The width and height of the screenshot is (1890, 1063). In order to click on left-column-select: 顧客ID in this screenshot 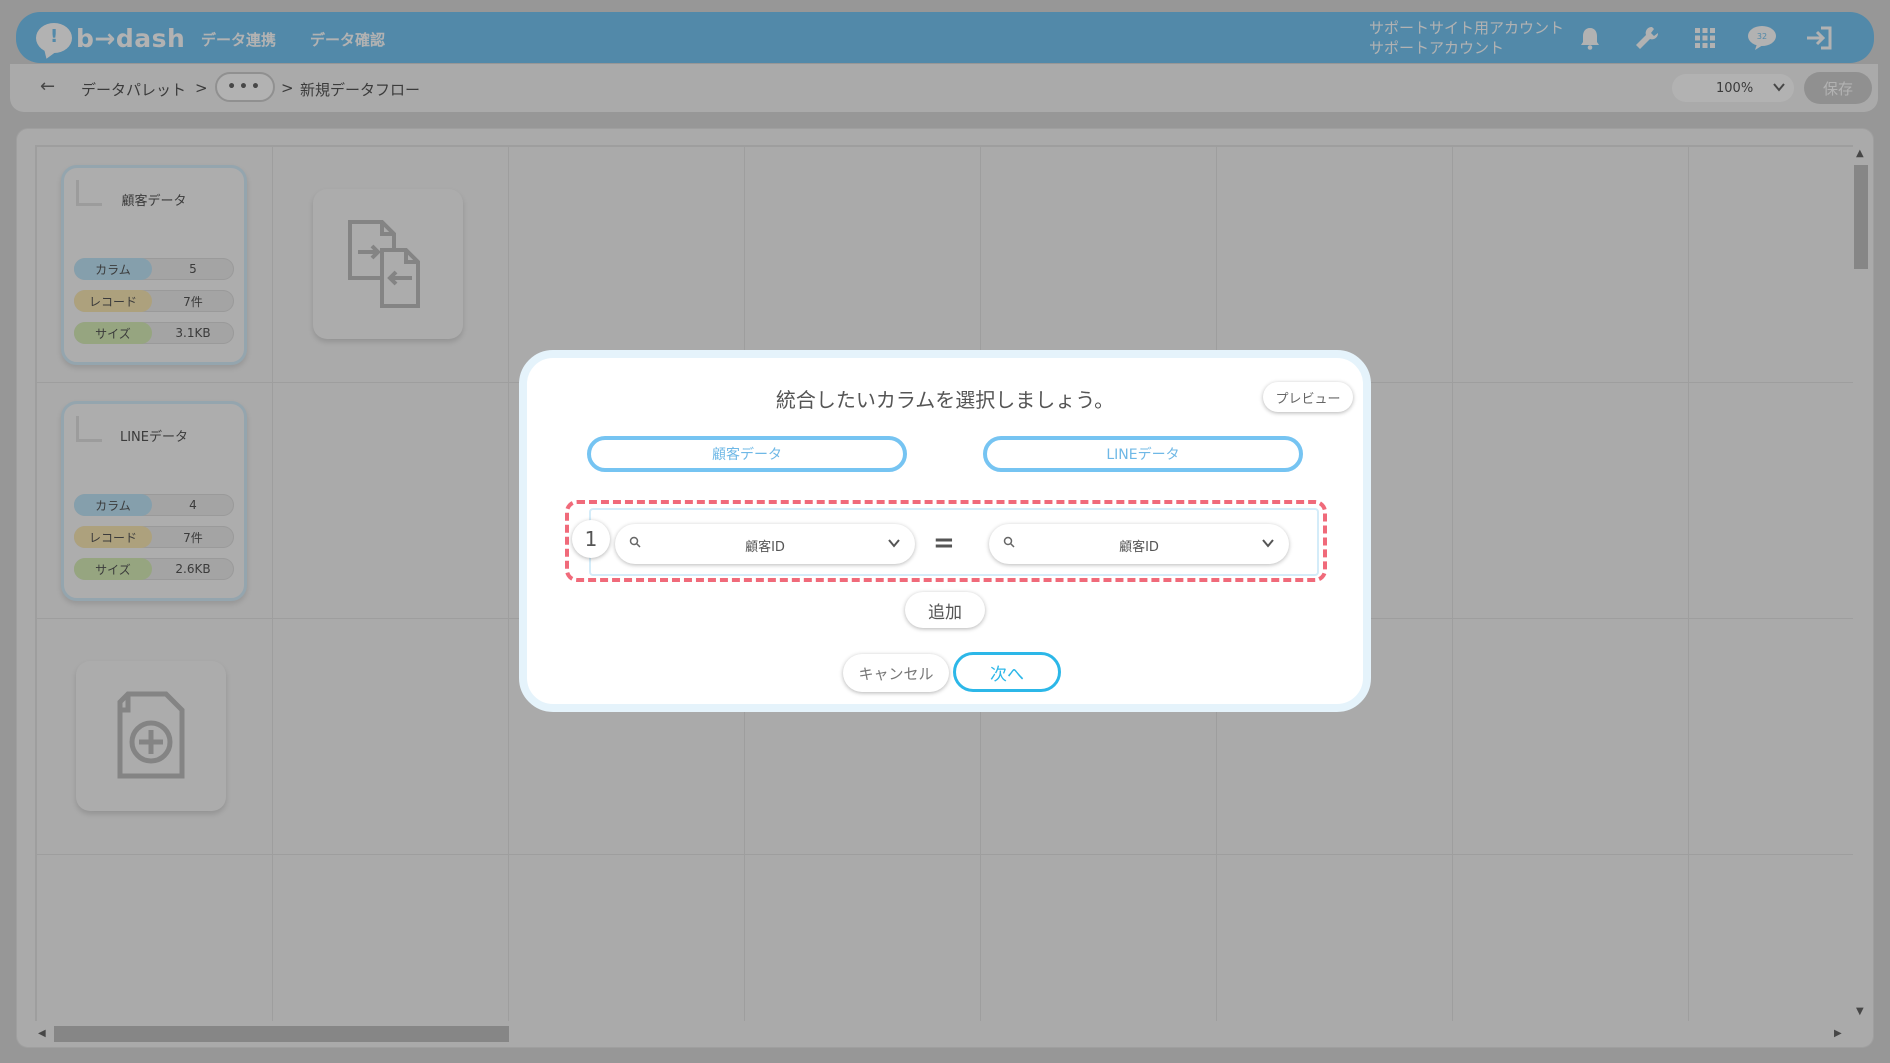, I will do `click(765, 544)`.